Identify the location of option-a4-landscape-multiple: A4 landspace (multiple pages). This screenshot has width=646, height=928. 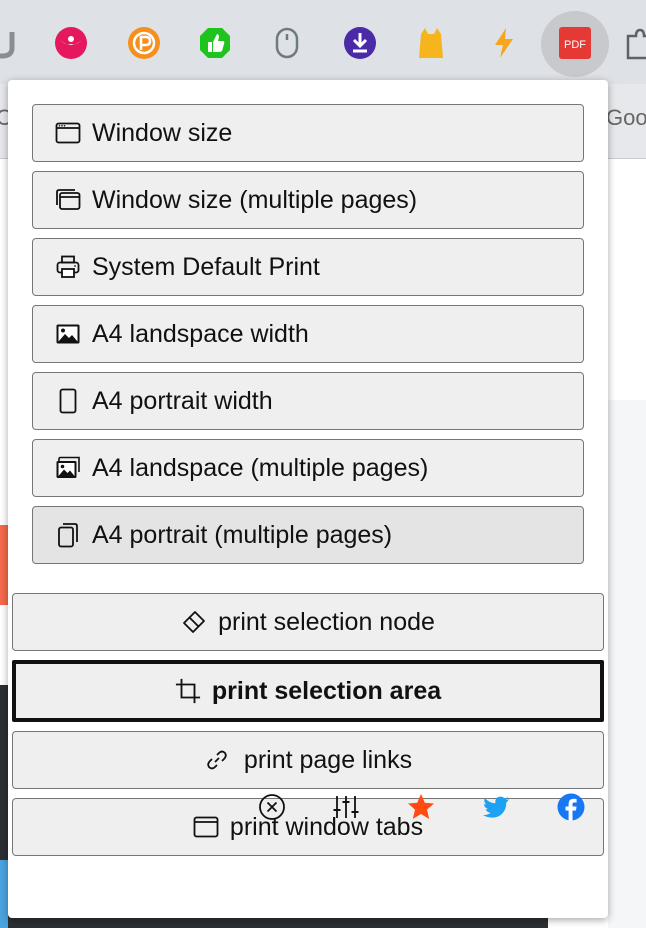
(308, 468).